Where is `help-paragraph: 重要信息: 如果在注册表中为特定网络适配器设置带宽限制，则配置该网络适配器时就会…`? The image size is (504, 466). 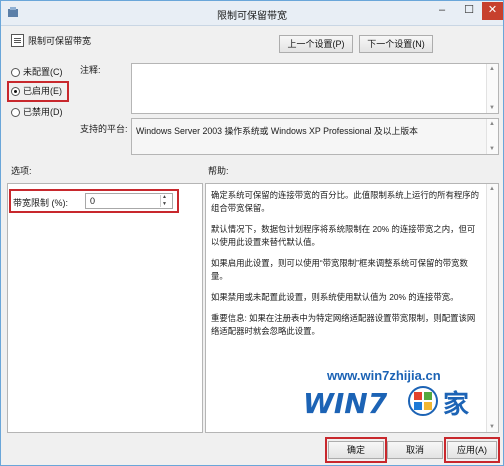
help-paragraph: 重要信息: 如果在注册表中为特定网络适配器设置带宽限制，则配置该网络适配器时就会… is located at coordinates (343, 324).